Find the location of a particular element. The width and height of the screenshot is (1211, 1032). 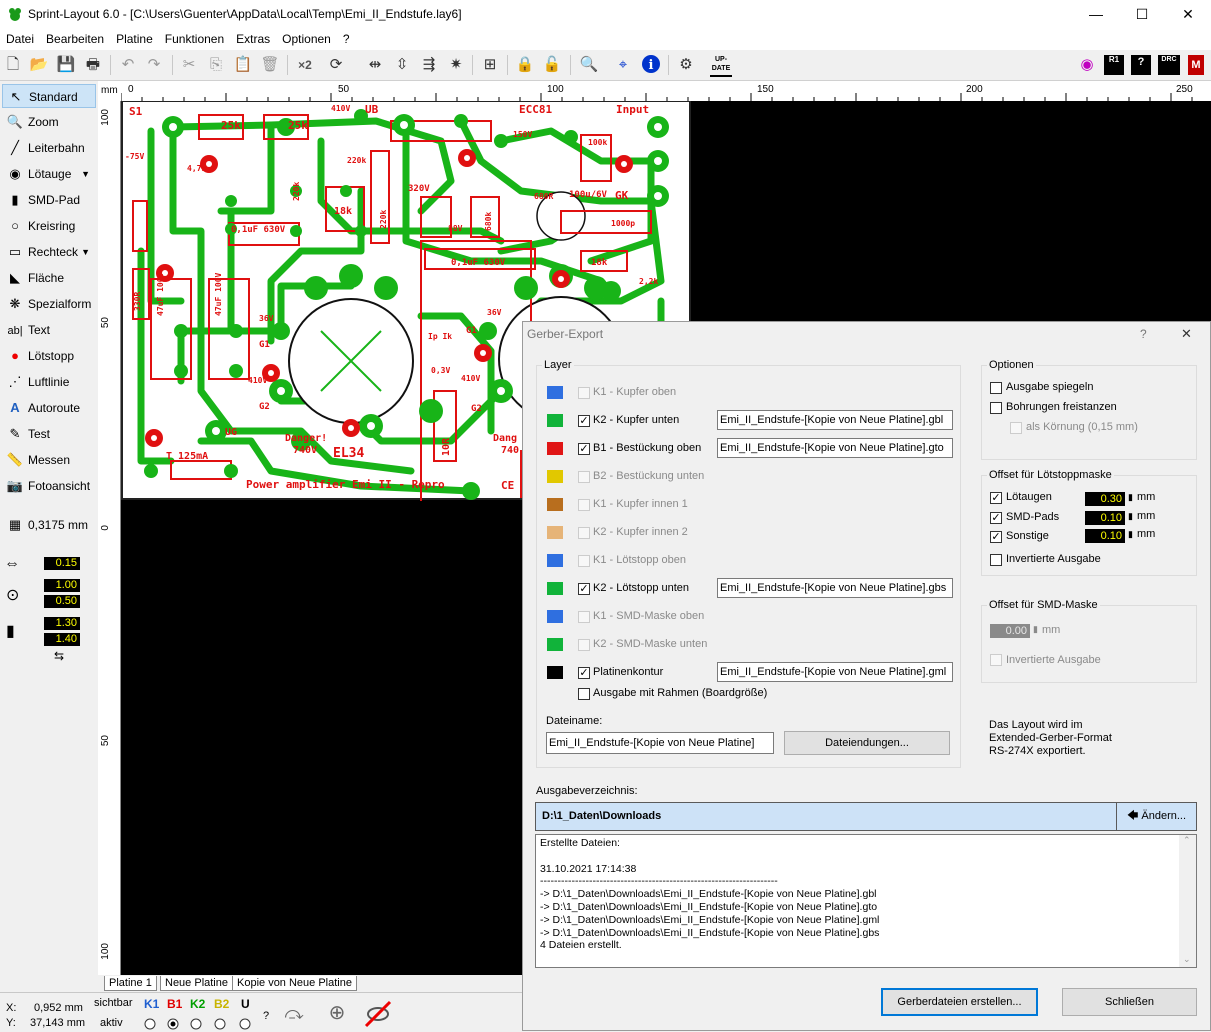

rubberband-icon is located at coordinates (378, 1013).